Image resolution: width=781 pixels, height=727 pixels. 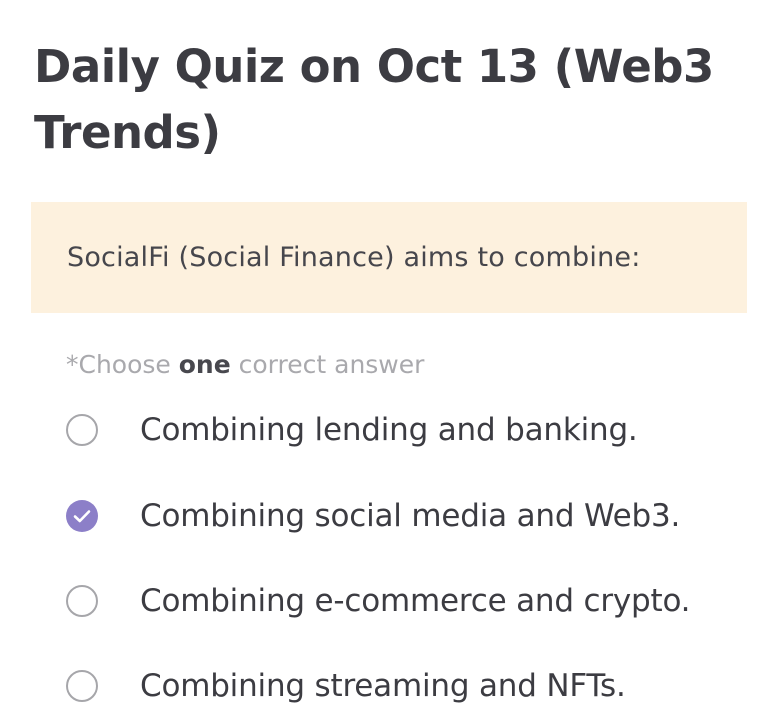 What do you see at coordinates (415, 601) in the screenshot?
I see `option-label: Combining e-commerce and crypto.` at bounding box center [415, 601].